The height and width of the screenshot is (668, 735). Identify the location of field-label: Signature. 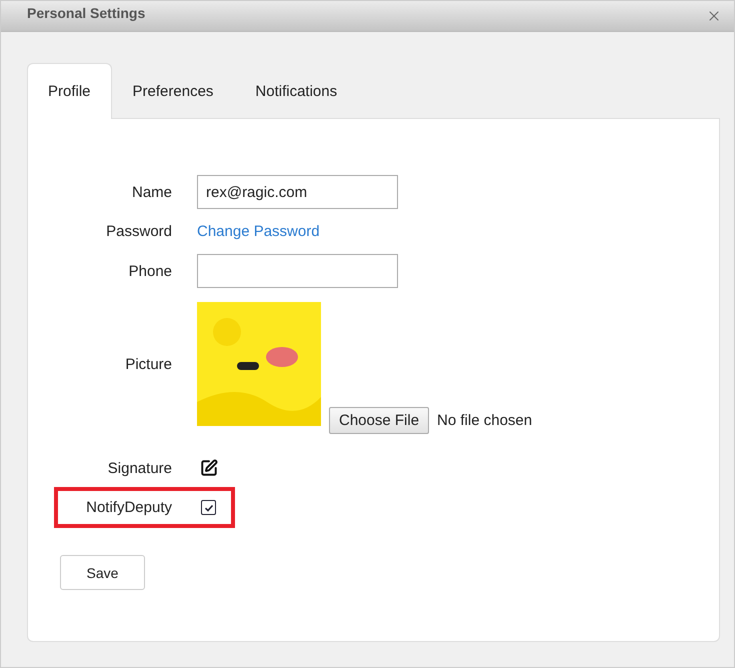
(139, 468).